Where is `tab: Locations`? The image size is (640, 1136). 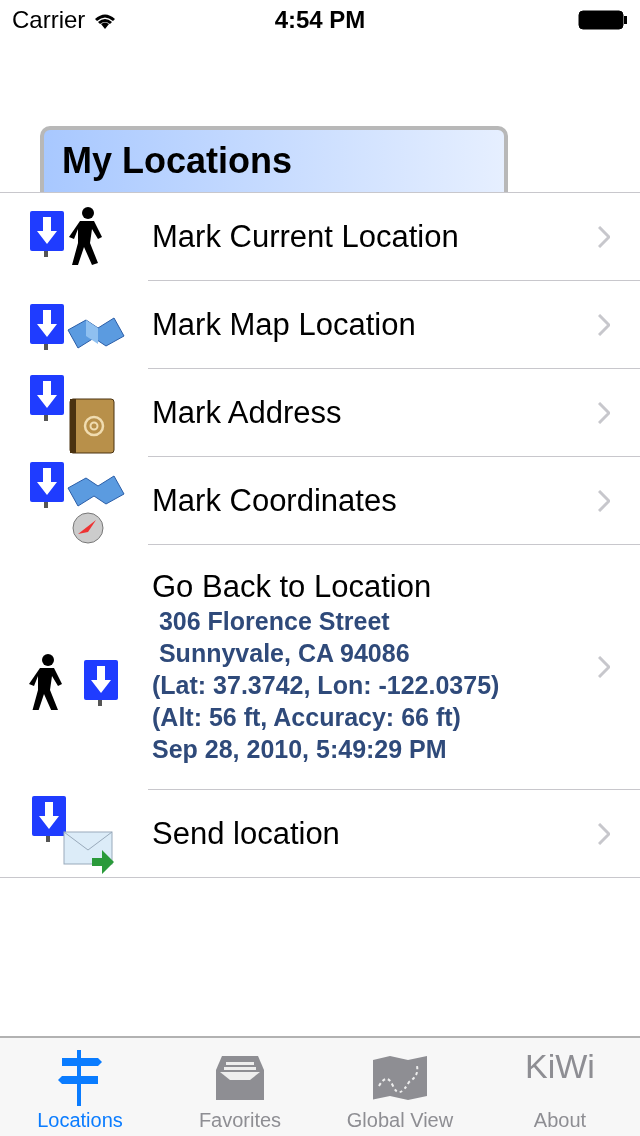 tab: Locations is located at coordinates (80, 1087).